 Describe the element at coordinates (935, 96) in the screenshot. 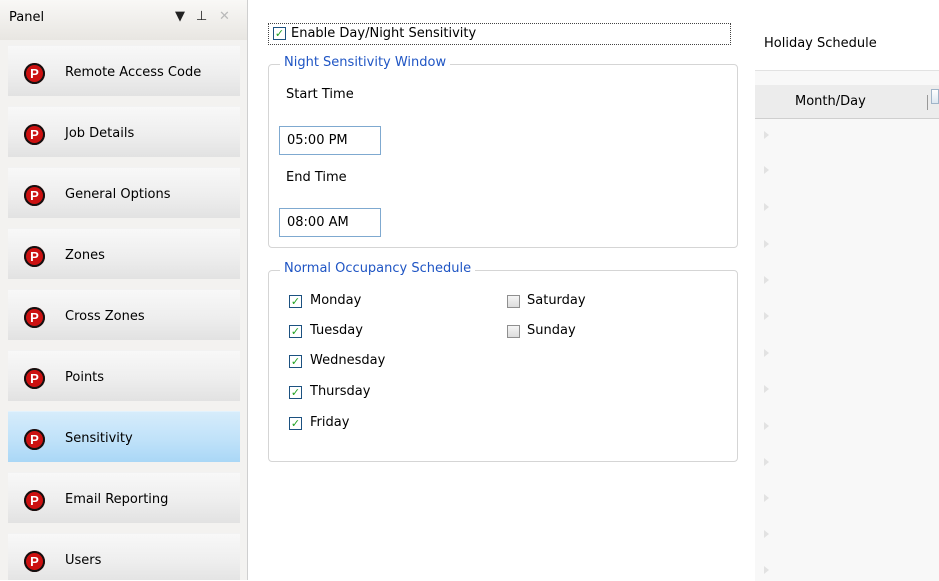

I see `grid-scroll-left-button` at that location.